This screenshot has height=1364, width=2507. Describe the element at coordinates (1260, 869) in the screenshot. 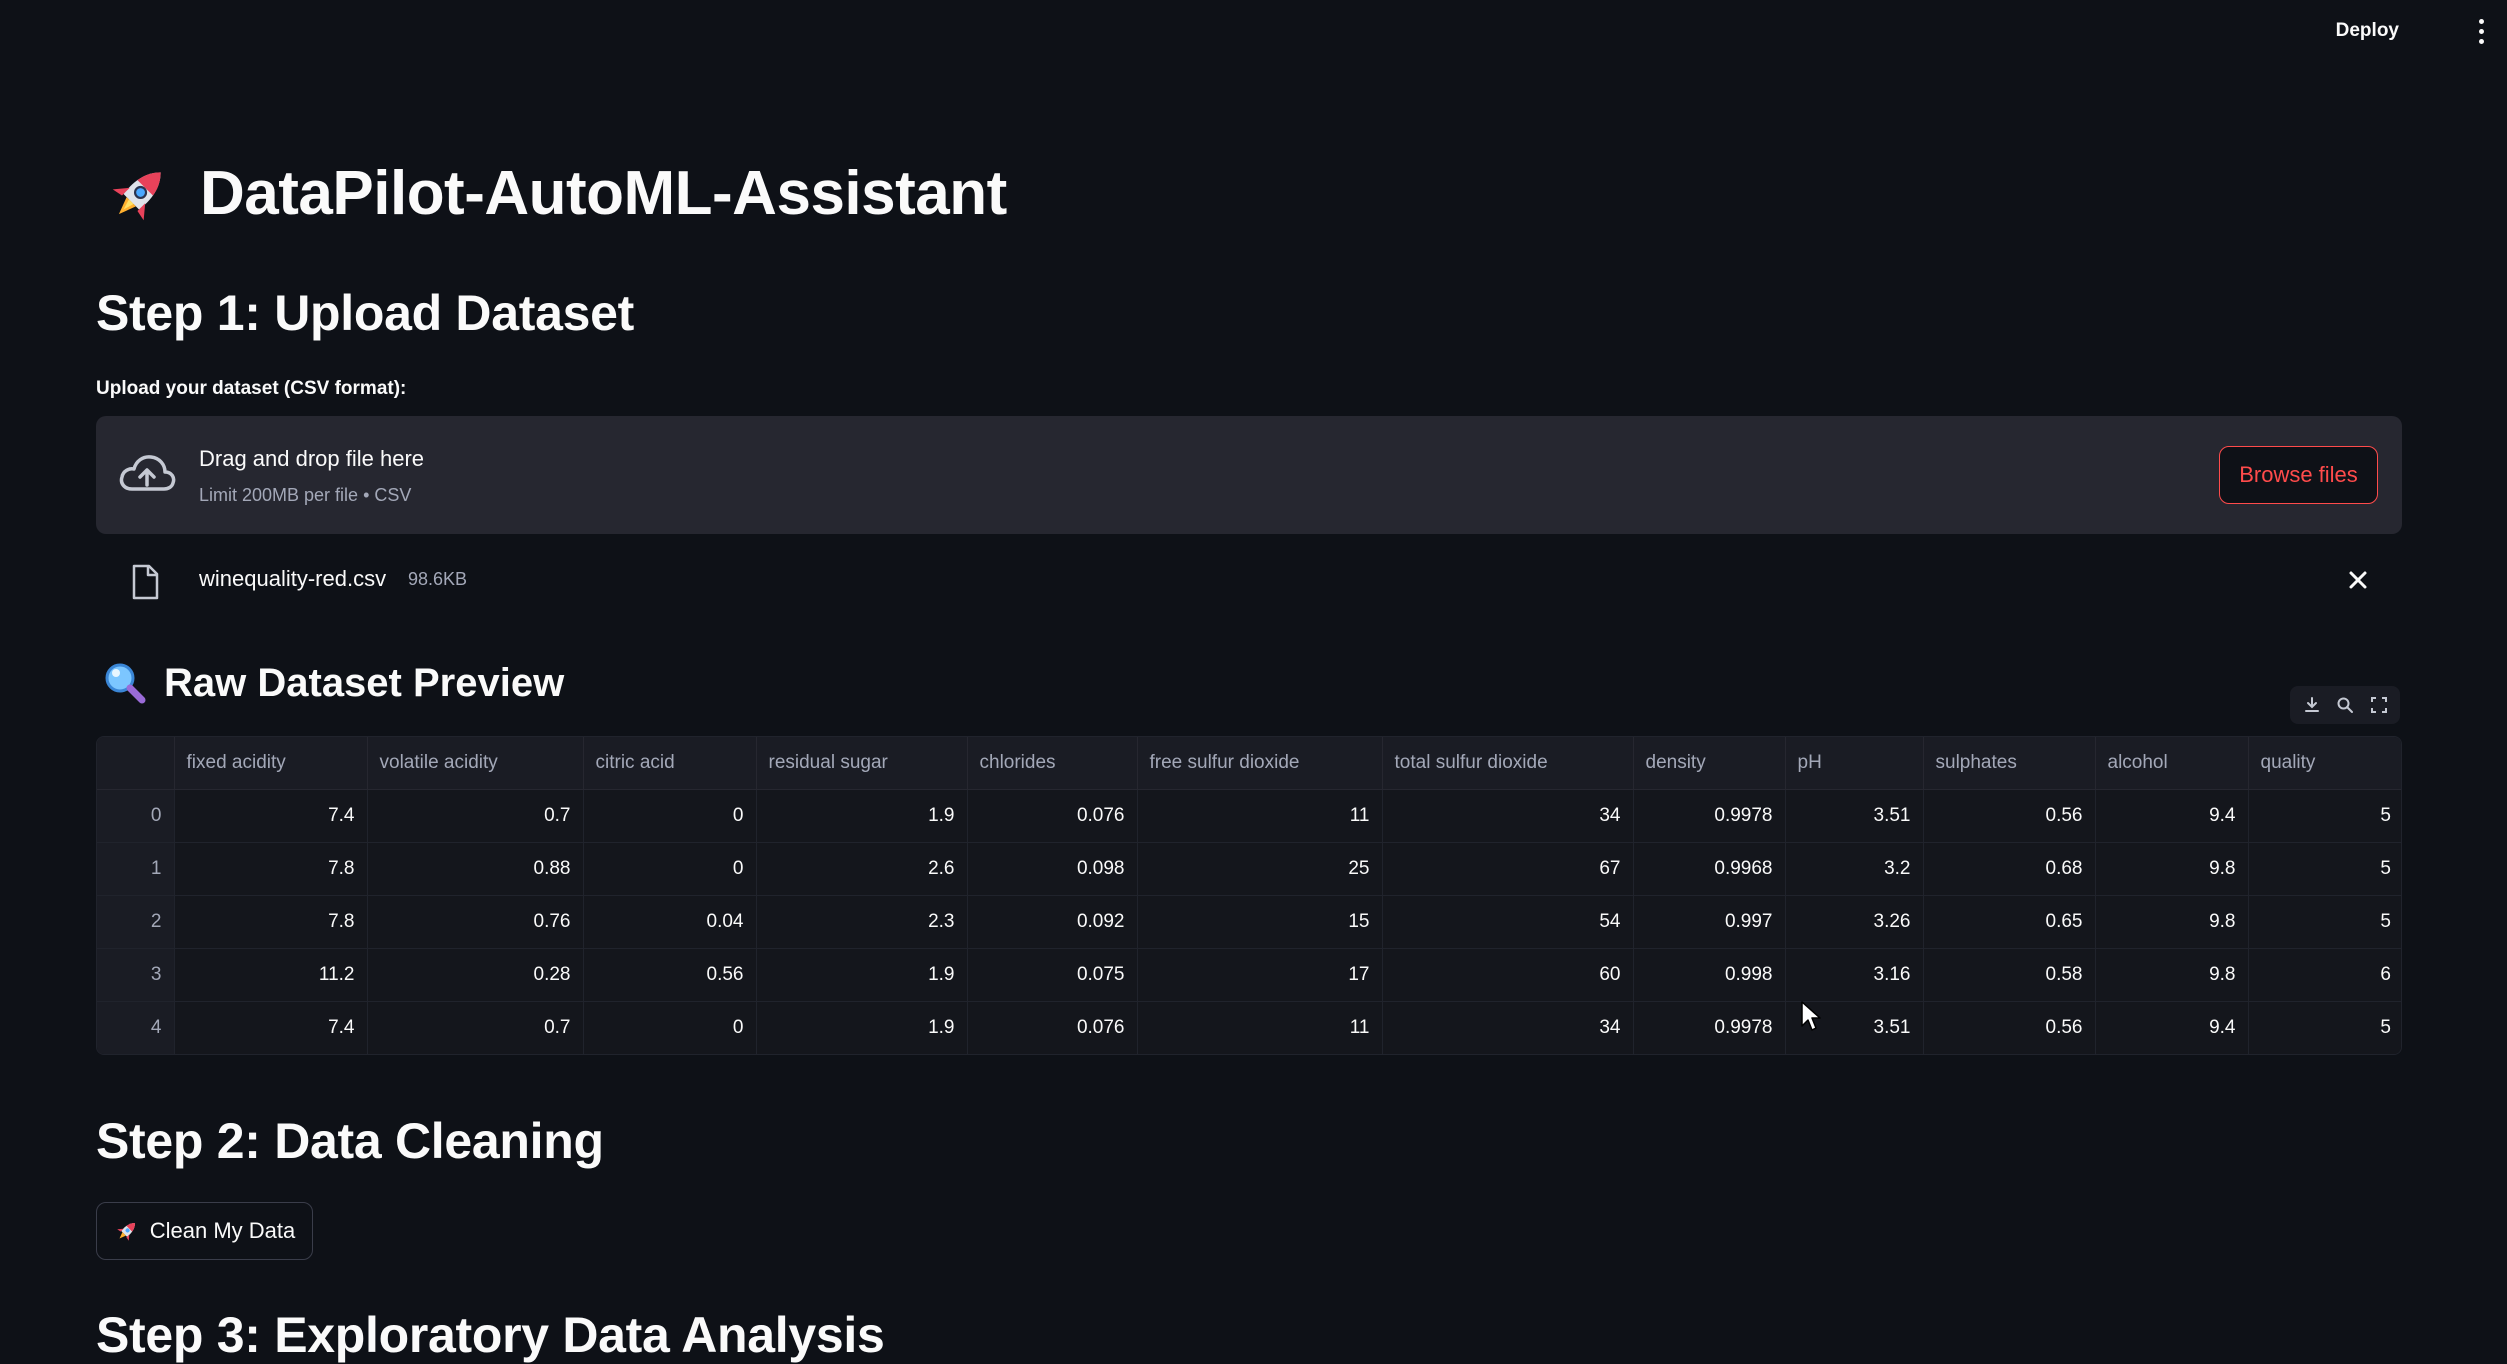

I see `table-cell: 25` at that location.